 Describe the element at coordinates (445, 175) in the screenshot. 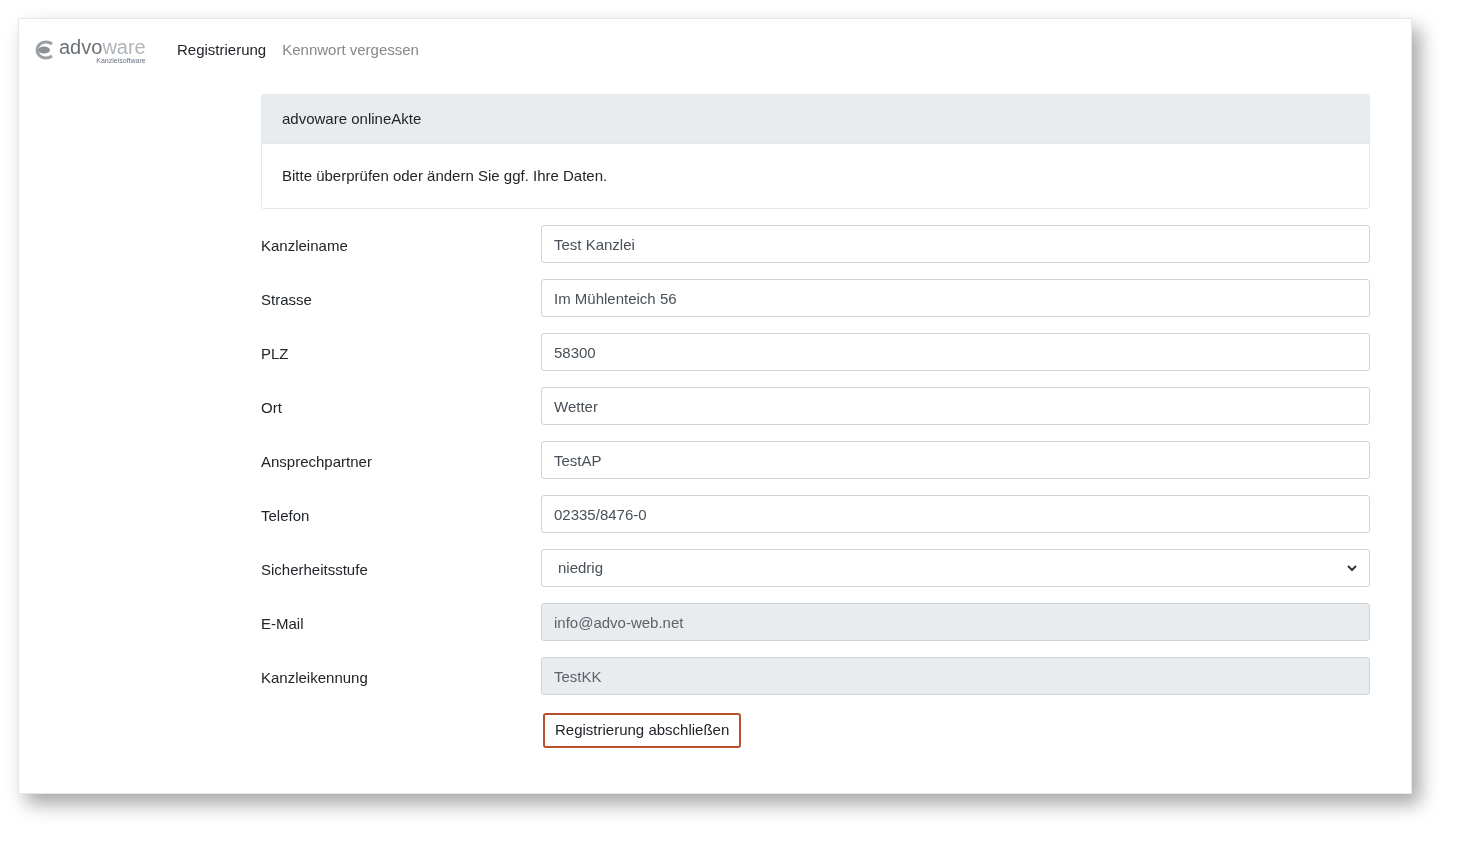

I see `card-text: Bitte überprüfen oder ändern Sie ggf. Ihre Daten.` at that location.